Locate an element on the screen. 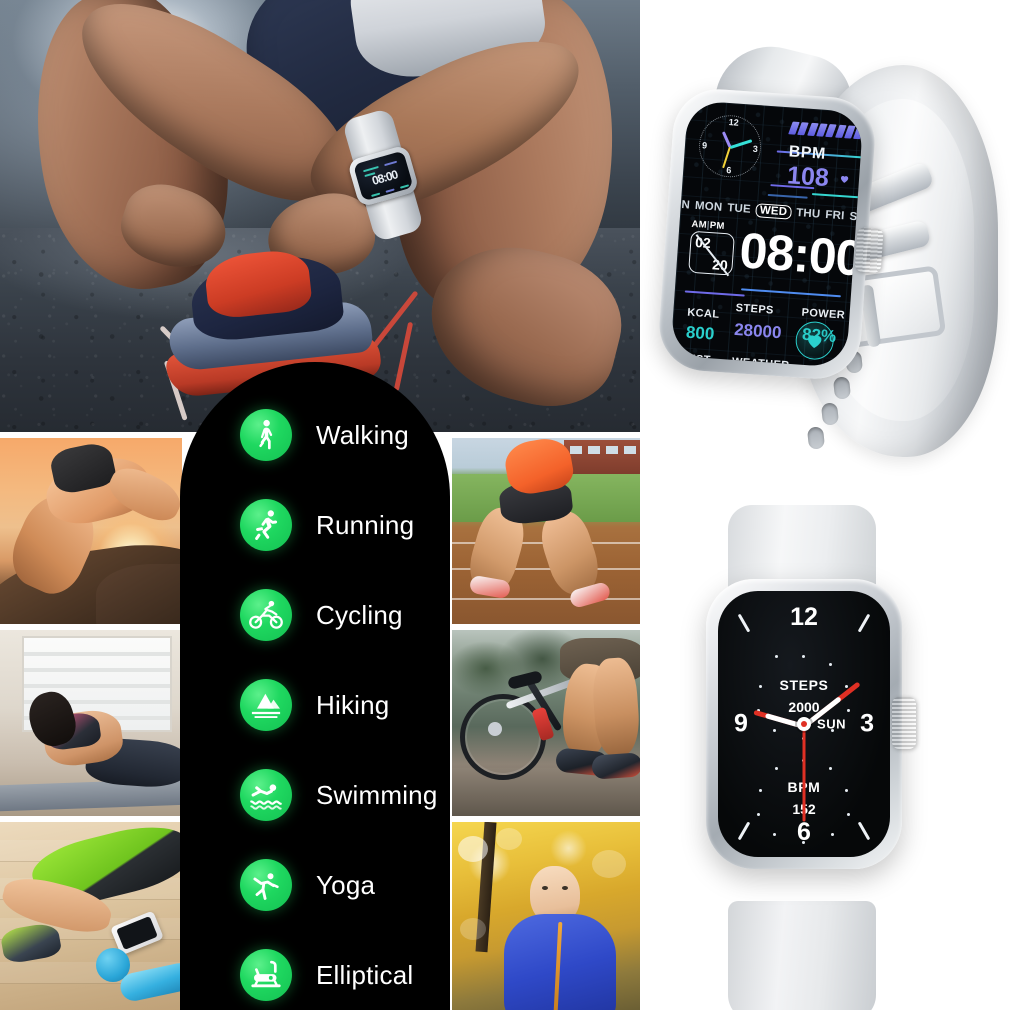 The image size is (1010, 1010). yoga-icon is located at coordinates (266, 885).